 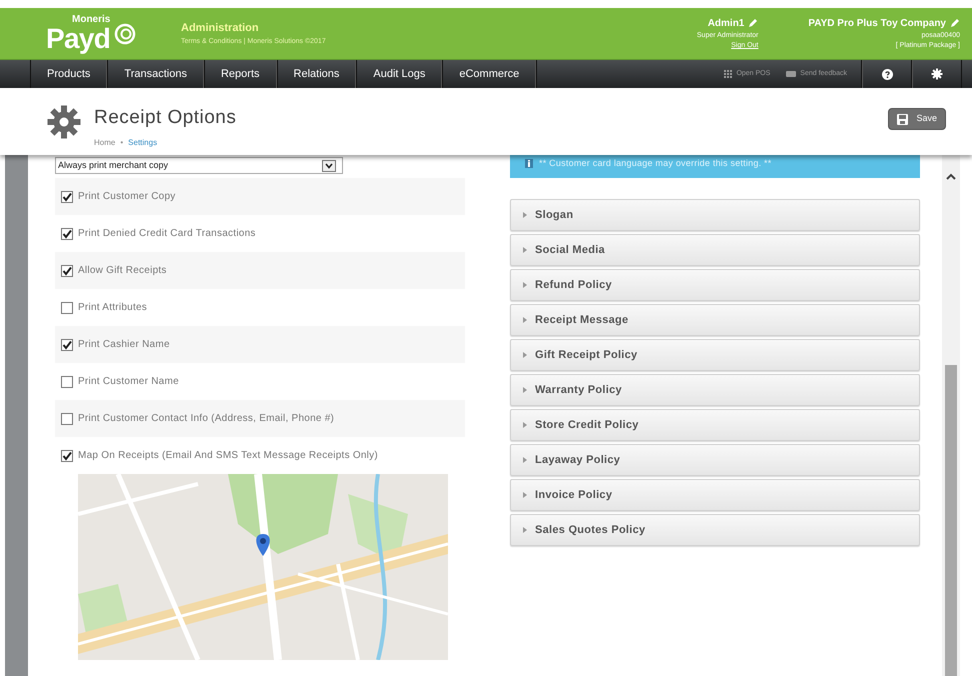 I want to click on option-label: Print Customer Contact Info (Address, Email, Phone #), so click(x=206, y=419).